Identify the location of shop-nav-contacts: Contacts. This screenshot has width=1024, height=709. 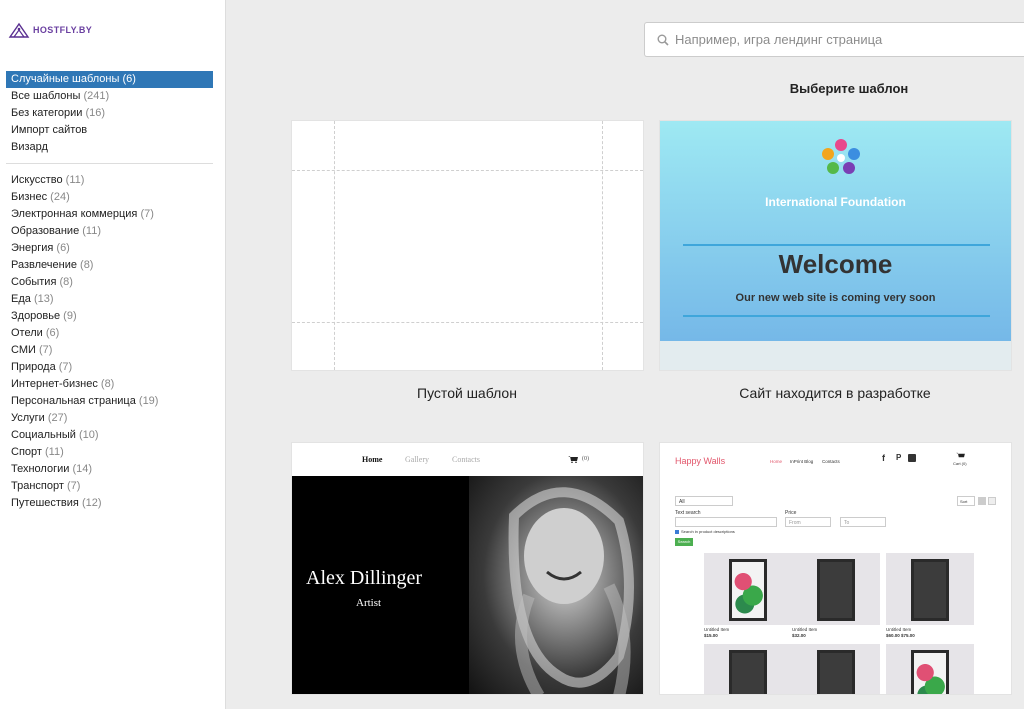
(831, 461).